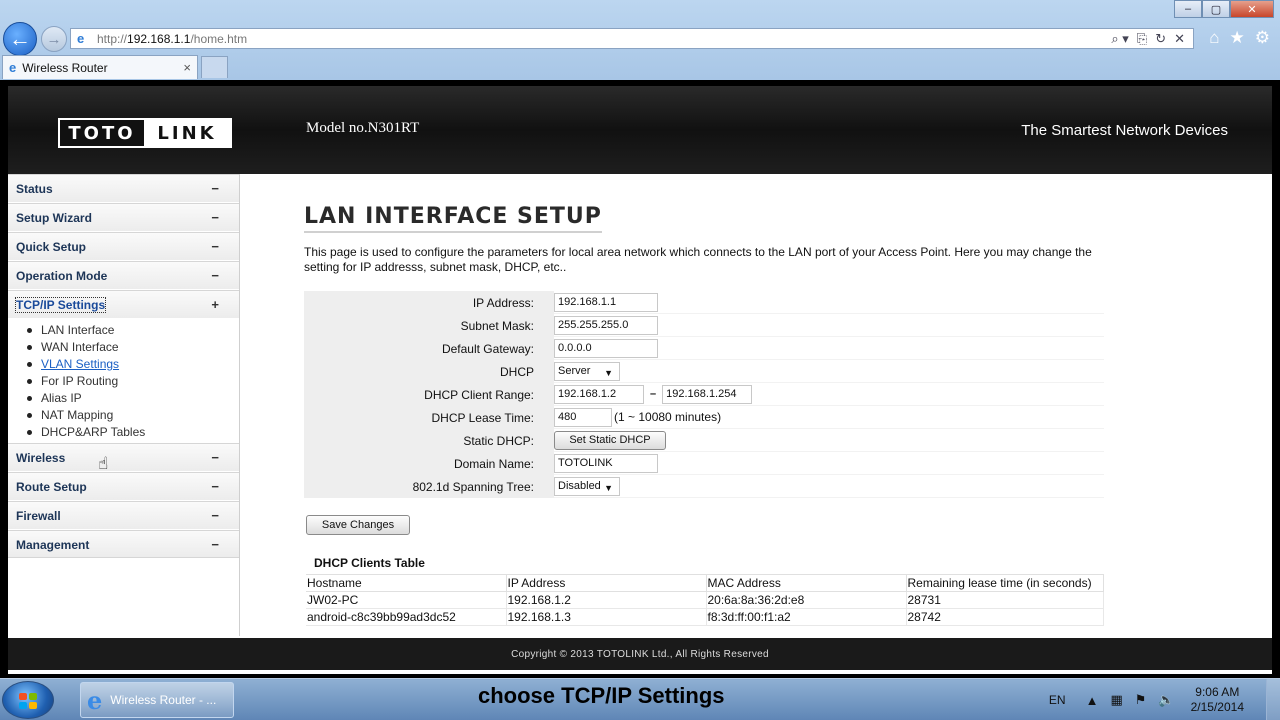 The image size is (1280, 720). I want to click on subnet-mask-label: Subnet Mask:, so click(429, 325).